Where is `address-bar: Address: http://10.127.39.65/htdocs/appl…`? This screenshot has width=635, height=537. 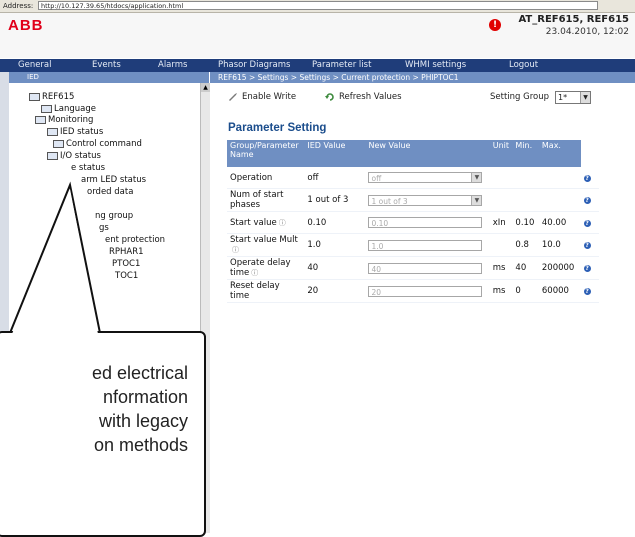
address-bar: Address: http://10.127.39.65/htdocs/appl… is located at coordinates (317, 6).